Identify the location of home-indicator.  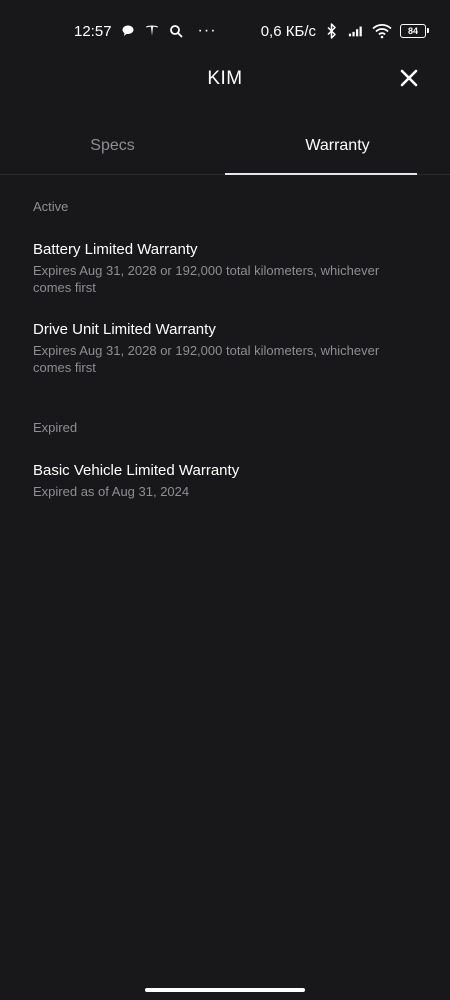
(225, 990).